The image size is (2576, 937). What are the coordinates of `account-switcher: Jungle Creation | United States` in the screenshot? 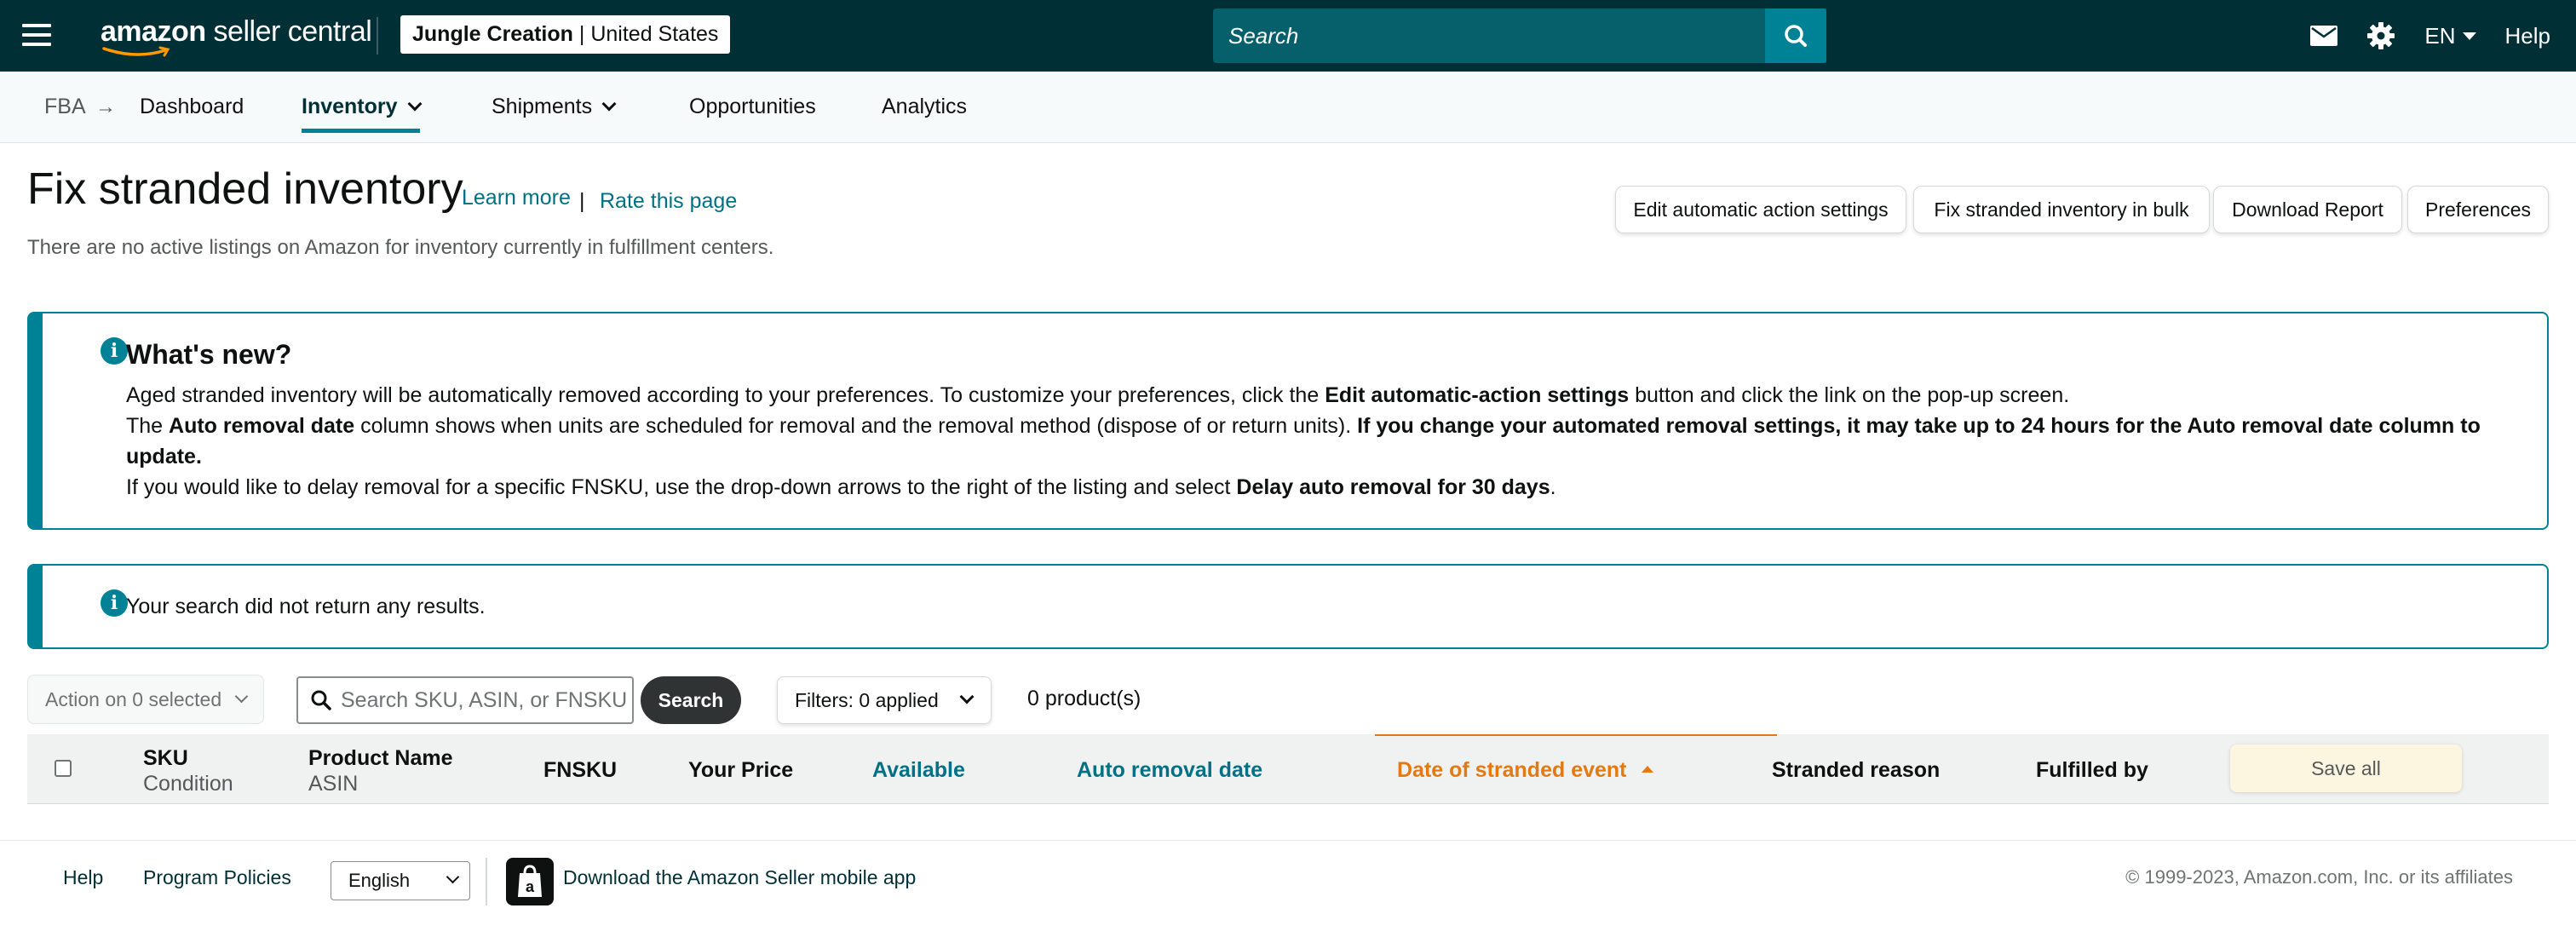 It's located at (566, 34).